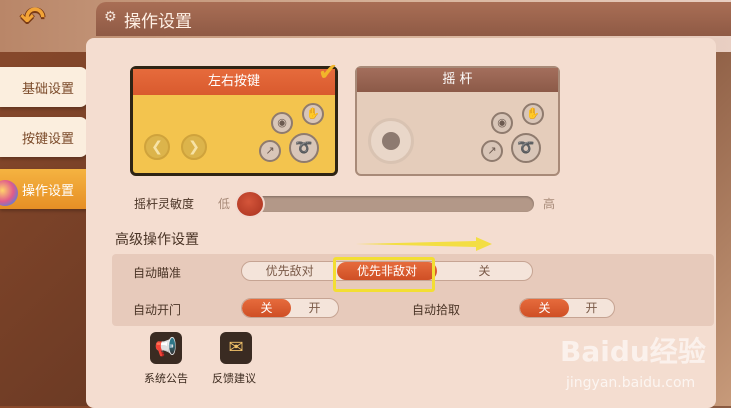  Describe the element at coordinates (224, 204) in the screenshot. I see `sensitivity-low-label: 低` at that location.